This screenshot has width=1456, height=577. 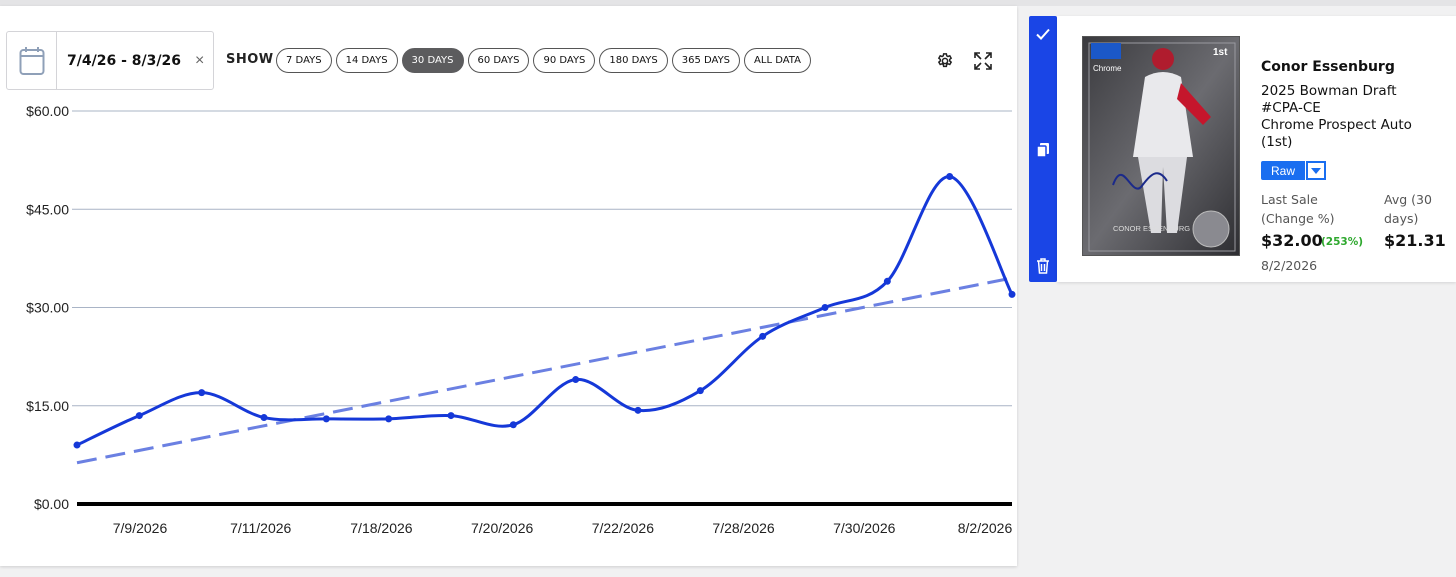 What do you see at coordinates (51, 504) in the screenshot?
I see `y-tick-label: $0.00` at bounding box center [51, 504].